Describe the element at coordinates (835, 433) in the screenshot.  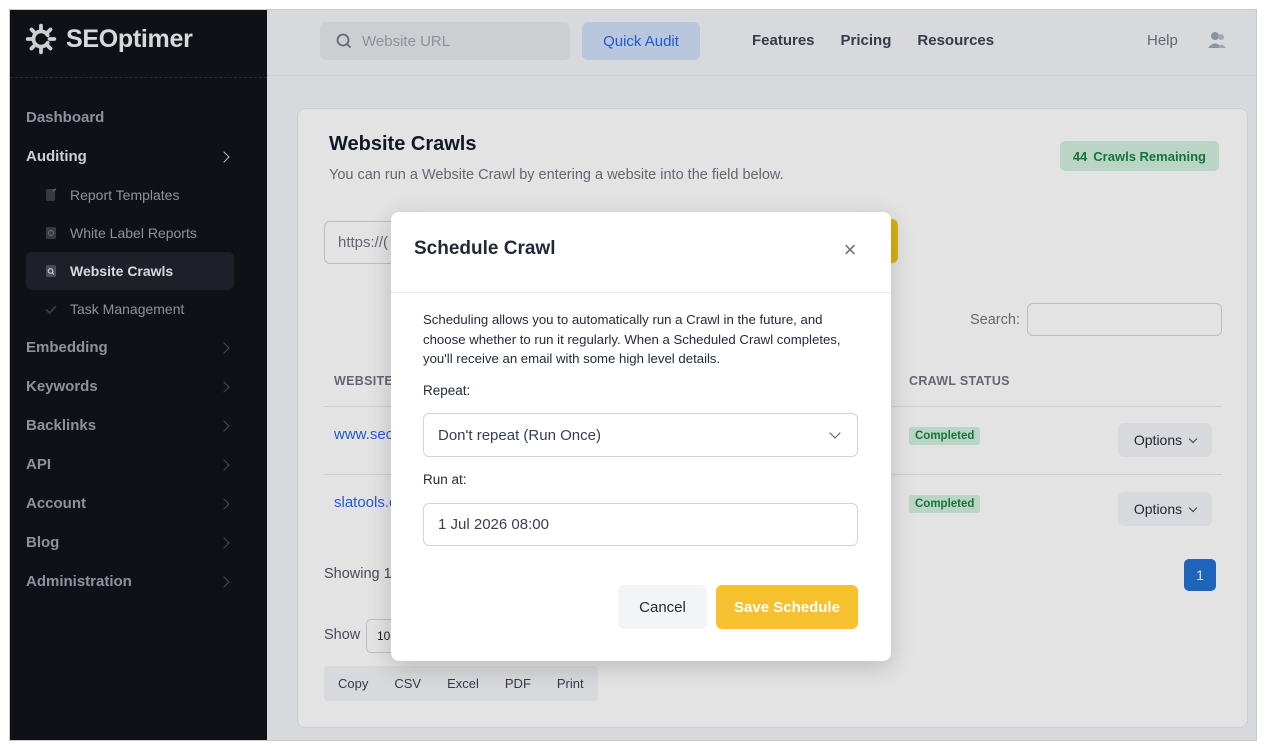
I see `chevron-down-icon` at that location.